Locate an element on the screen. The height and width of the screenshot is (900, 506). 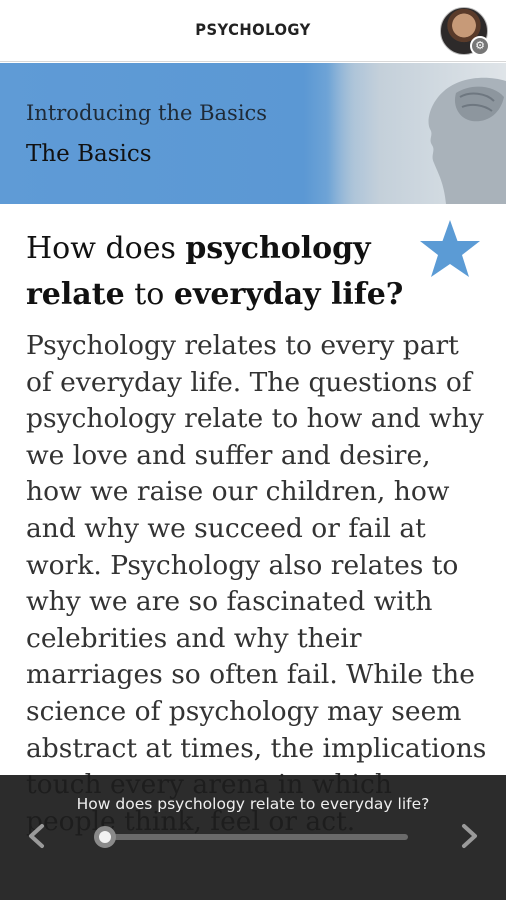
lesson-title: The Basics is located at coordinates (89, 154).